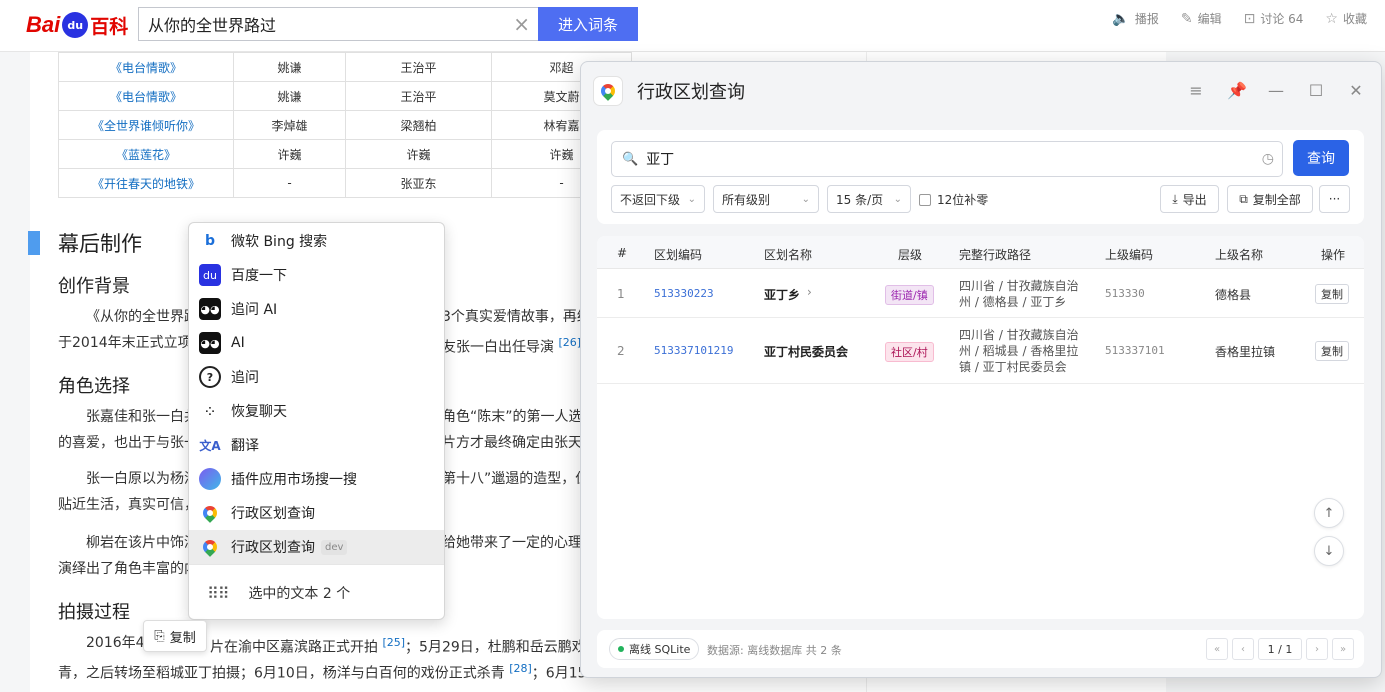  Describe the element at coordinates (608, 91) in the screenshot. I see `app-logo-icon` at that location.